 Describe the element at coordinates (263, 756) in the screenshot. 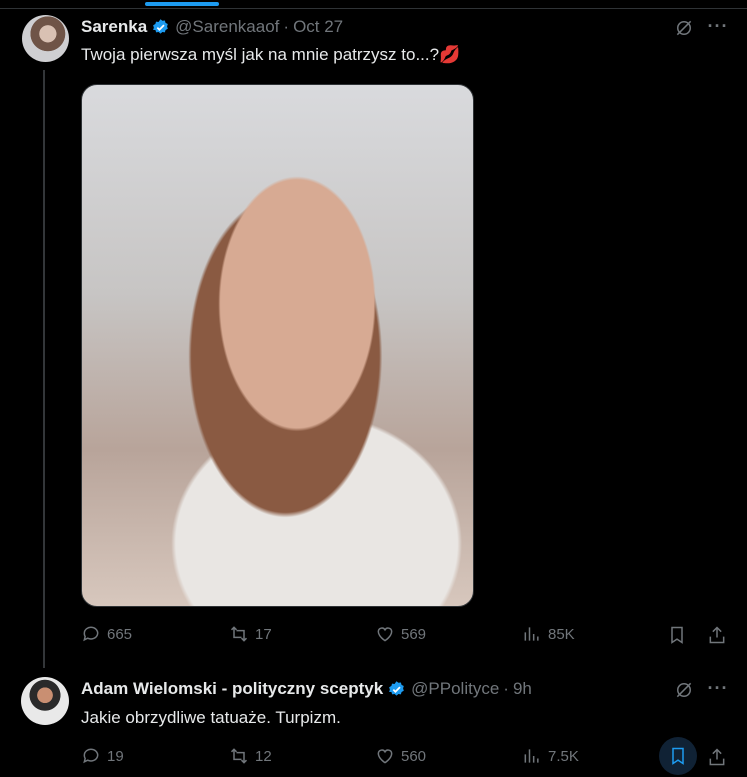

I see `repost-count: 12` at that location.